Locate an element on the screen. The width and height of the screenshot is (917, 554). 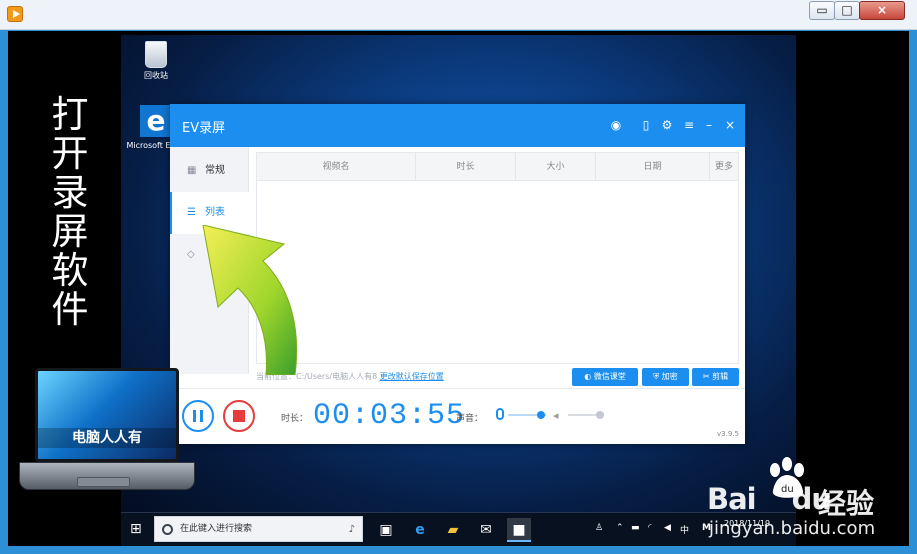
microphone-volume-slider is located at coordinates (527, 415).